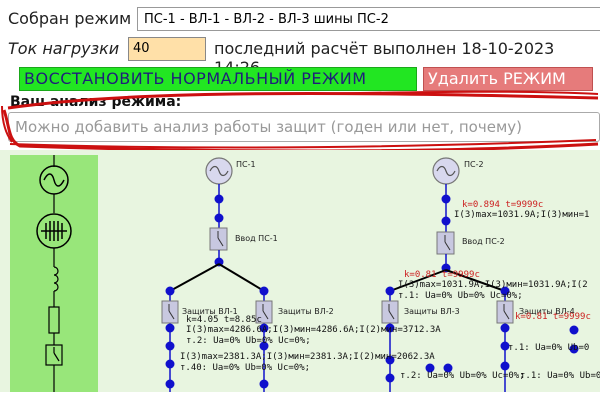 Image resolution: width=600 pixels, height=396 pixels. Describe the element at coordinates (445, 243) in the screenshot. I see `vvod2-breaker-icon` at that location.